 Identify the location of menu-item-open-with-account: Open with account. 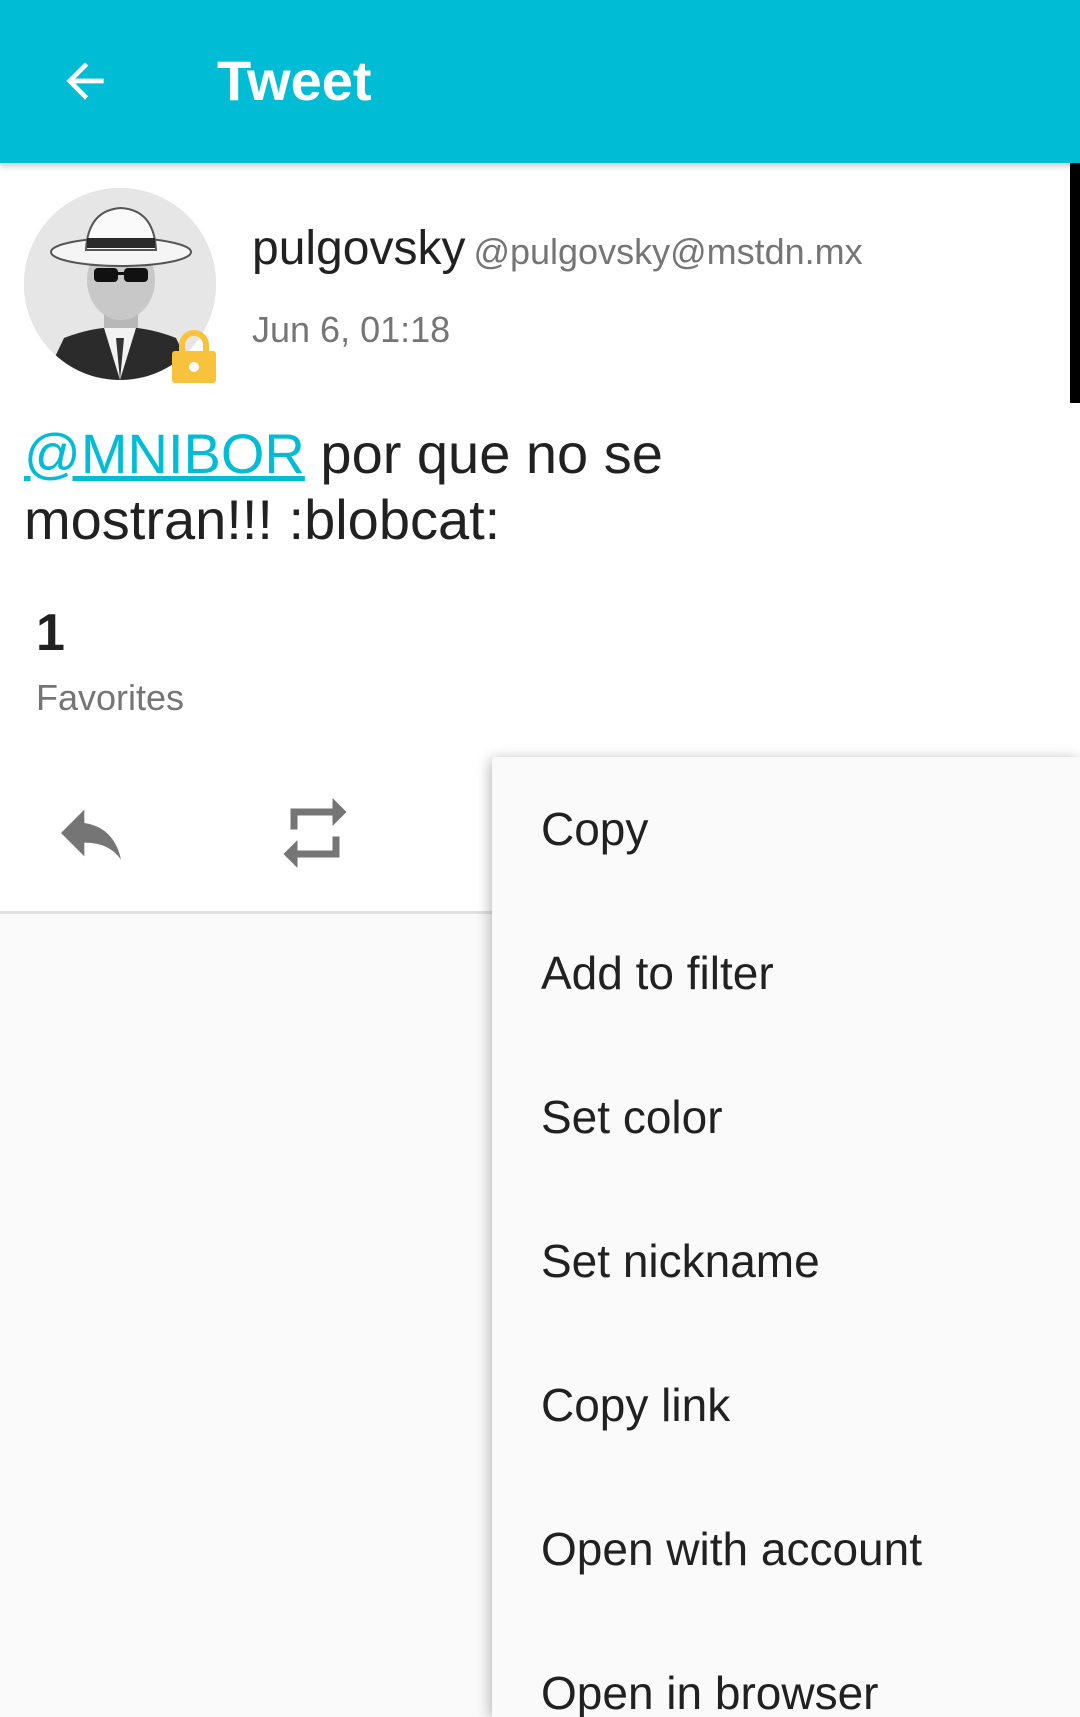
(786, 1549).